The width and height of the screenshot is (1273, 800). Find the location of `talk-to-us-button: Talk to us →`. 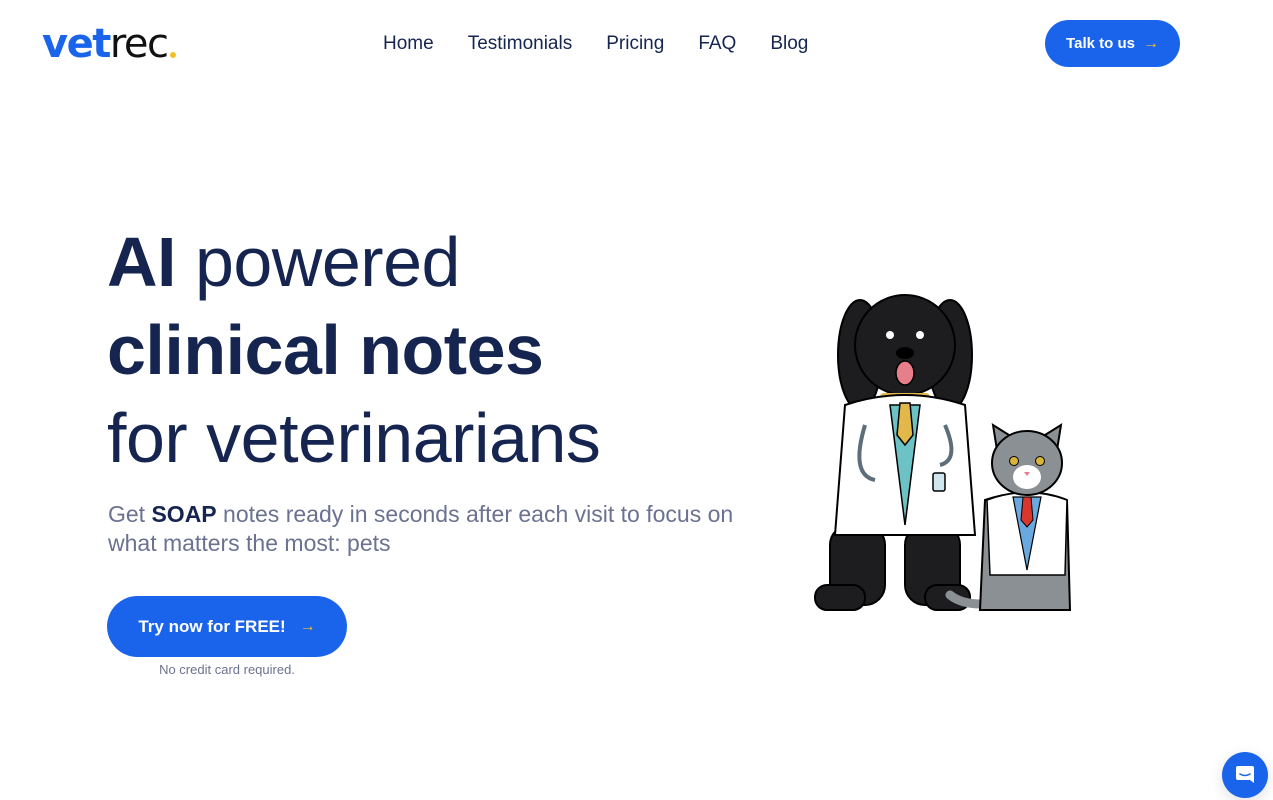

talk-to-us-button: Talk to us → is located at coordinates (1112, 43).